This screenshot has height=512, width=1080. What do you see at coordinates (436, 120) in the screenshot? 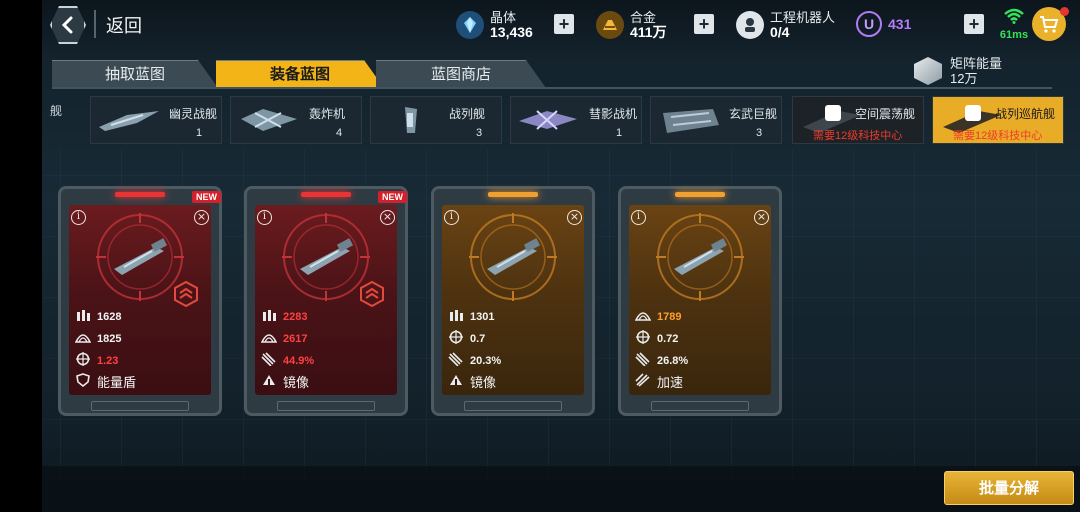
I see `ship-battleship: 战列舰 3` at bounding box center [436, 120].